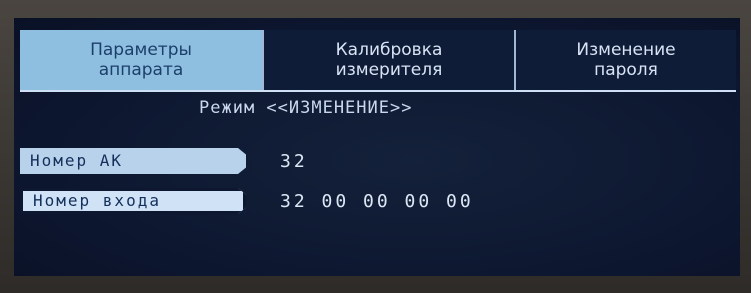  Describe the element at coordinates (306, 108) in the screenshot. I see `mode-indicator: Режим <<ИЗМЕНЕНИЕ>>` at that location.